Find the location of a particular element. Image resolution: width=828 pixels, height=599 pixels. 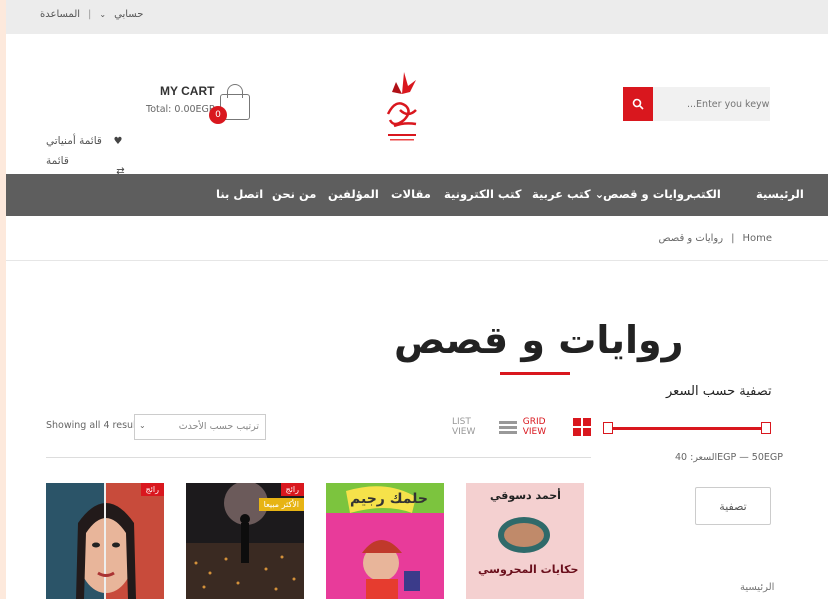

heart-icon: ♥ is located at coordinates (118, 141).